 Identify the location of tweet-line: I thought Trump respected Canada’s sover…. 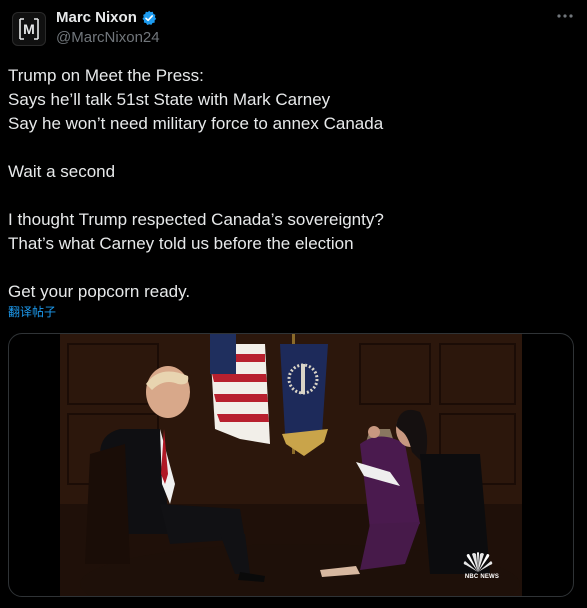
(196, 219).